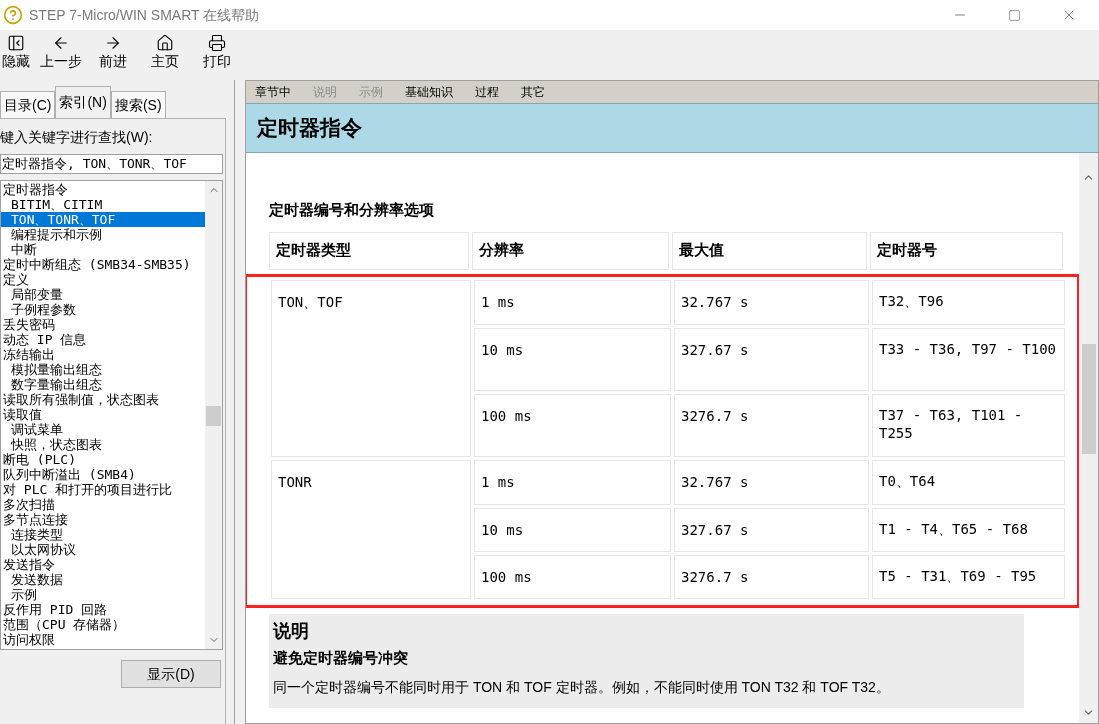  I want to click on printer-icon, so click(217, 43).